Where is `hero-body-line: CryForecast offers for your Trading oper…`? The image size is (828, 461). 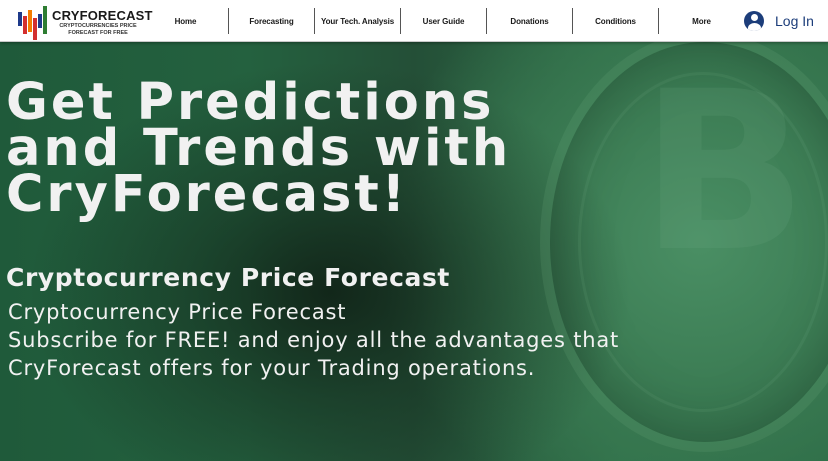
hero-body-line: CryForecast offers for your Trading oper… is located at coordinates (272, 368).